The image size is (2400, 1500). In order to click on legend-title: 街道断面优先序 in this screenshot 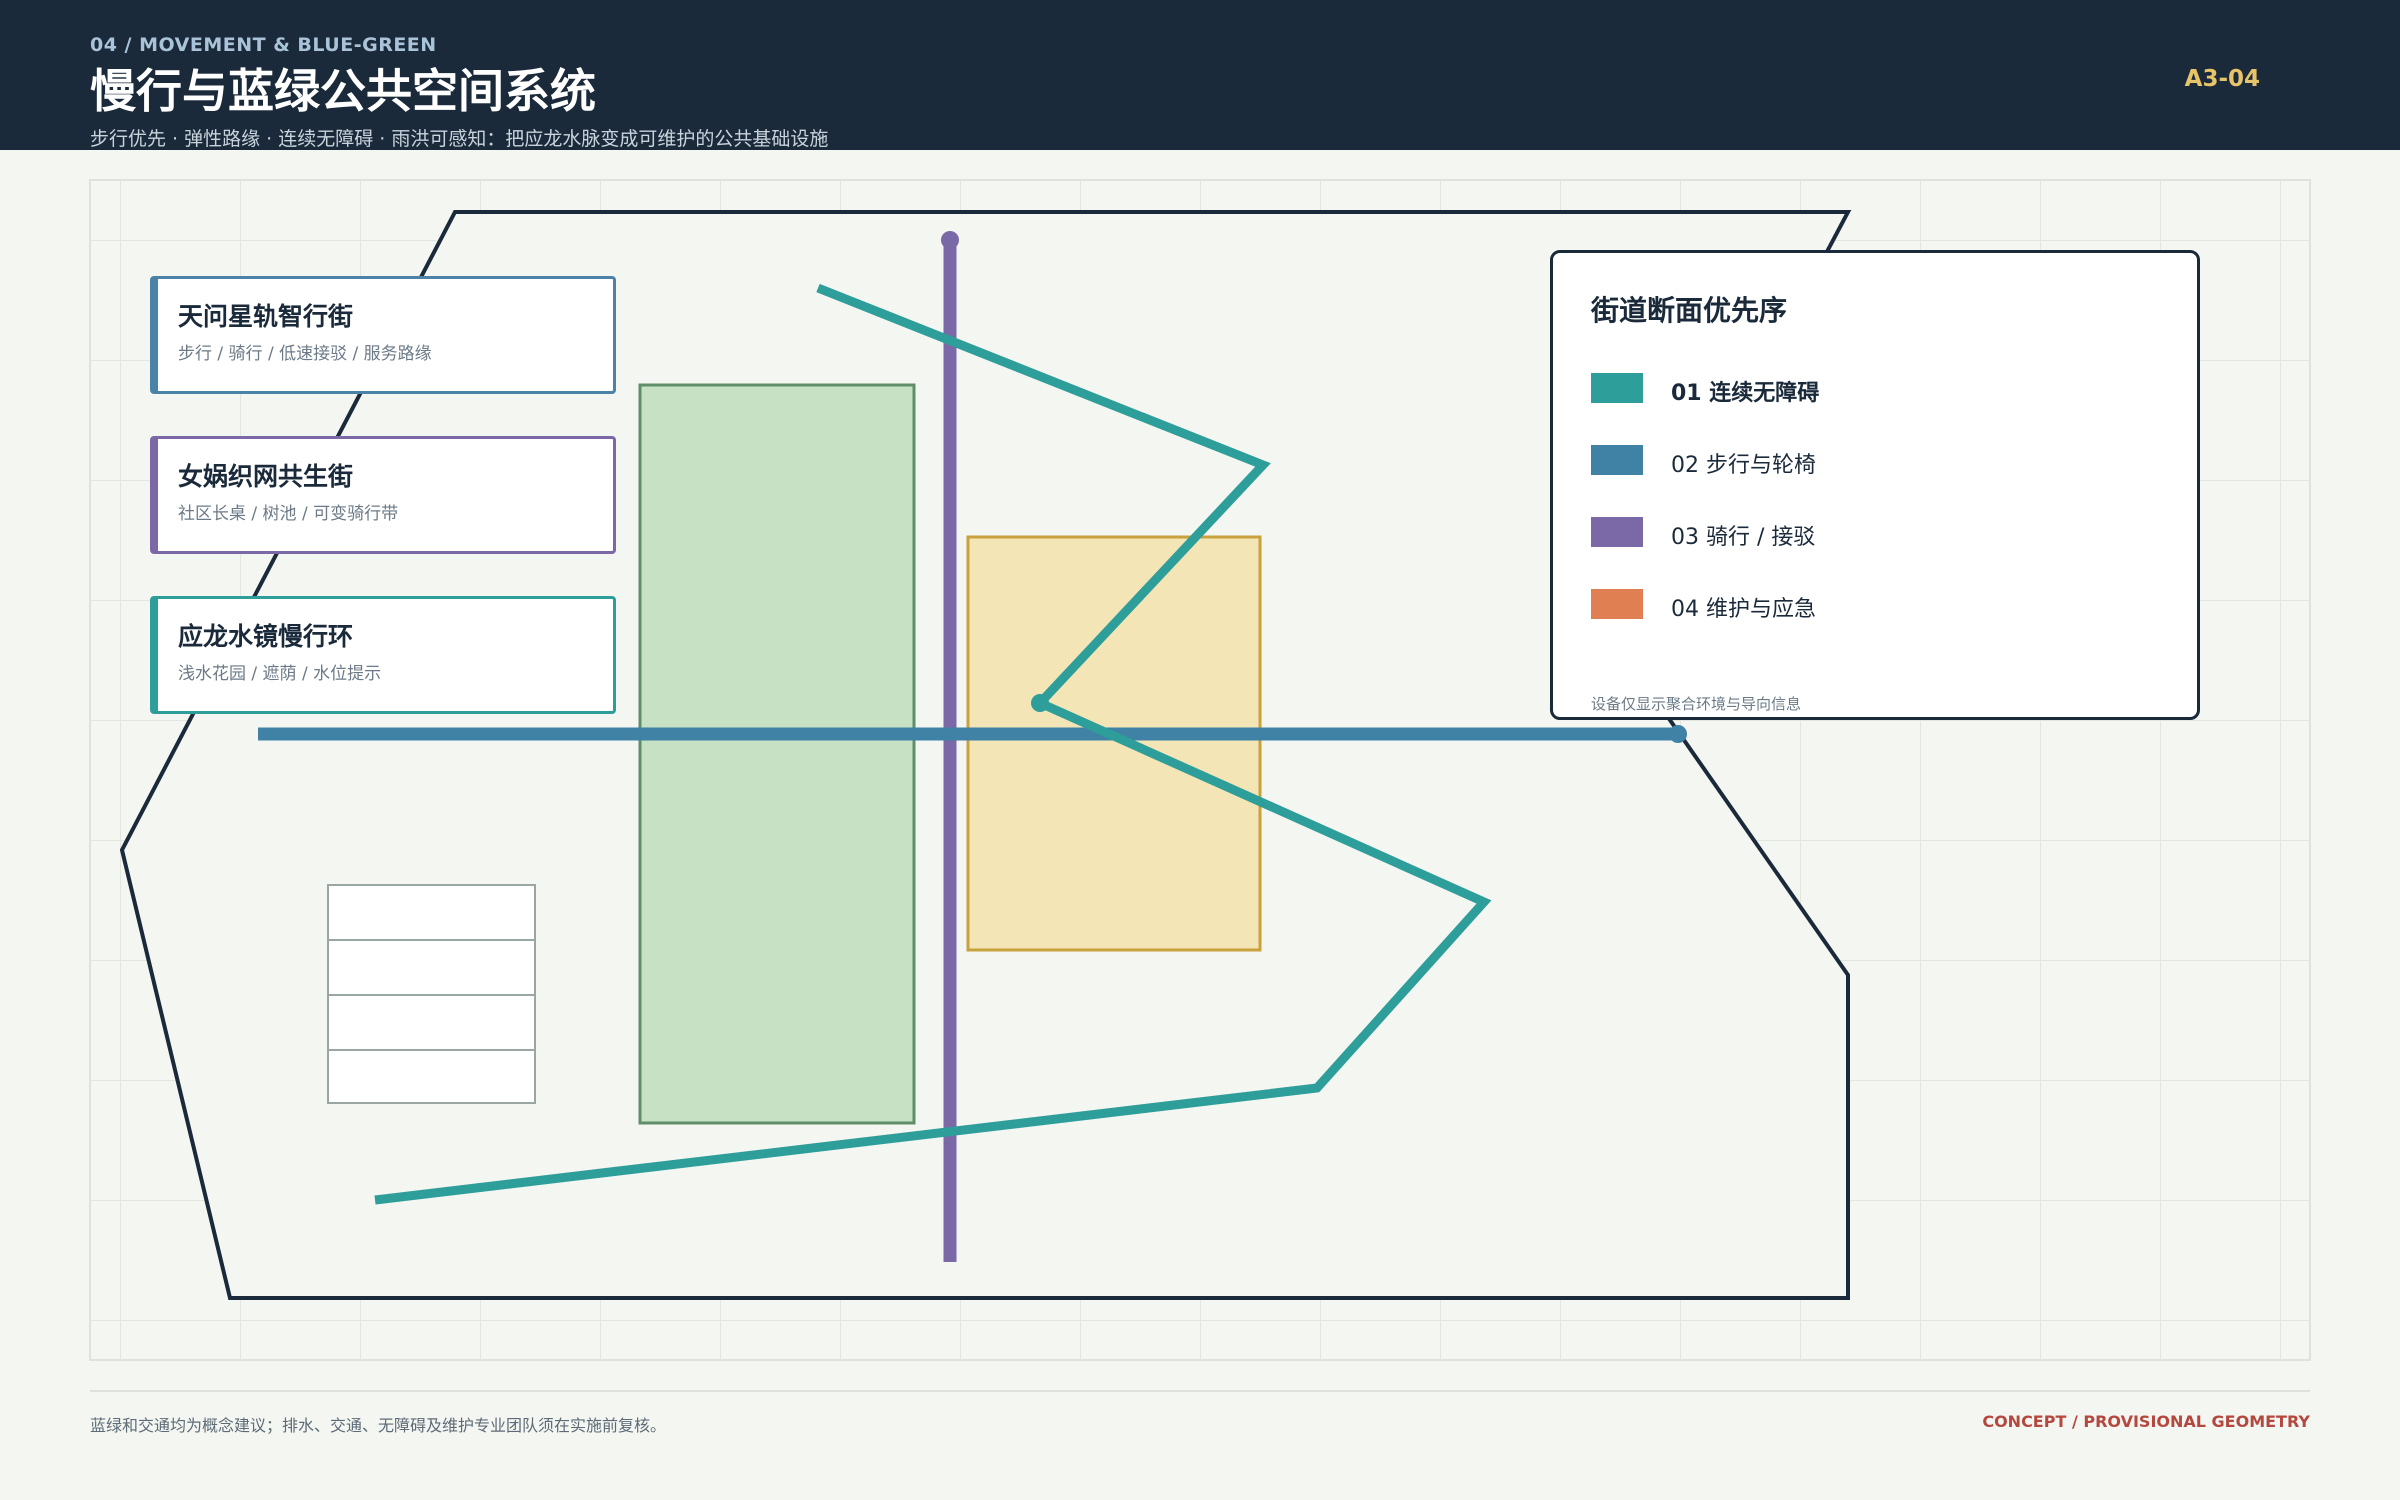, I will do `click(1689, 310)`.